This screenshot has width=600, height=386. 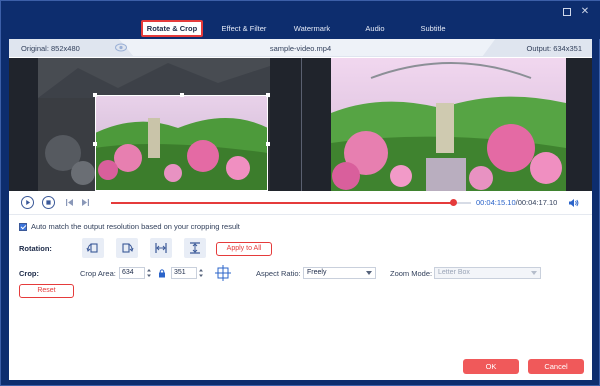 I want to click on rotate-left-icon, so click(x=93, y=248).